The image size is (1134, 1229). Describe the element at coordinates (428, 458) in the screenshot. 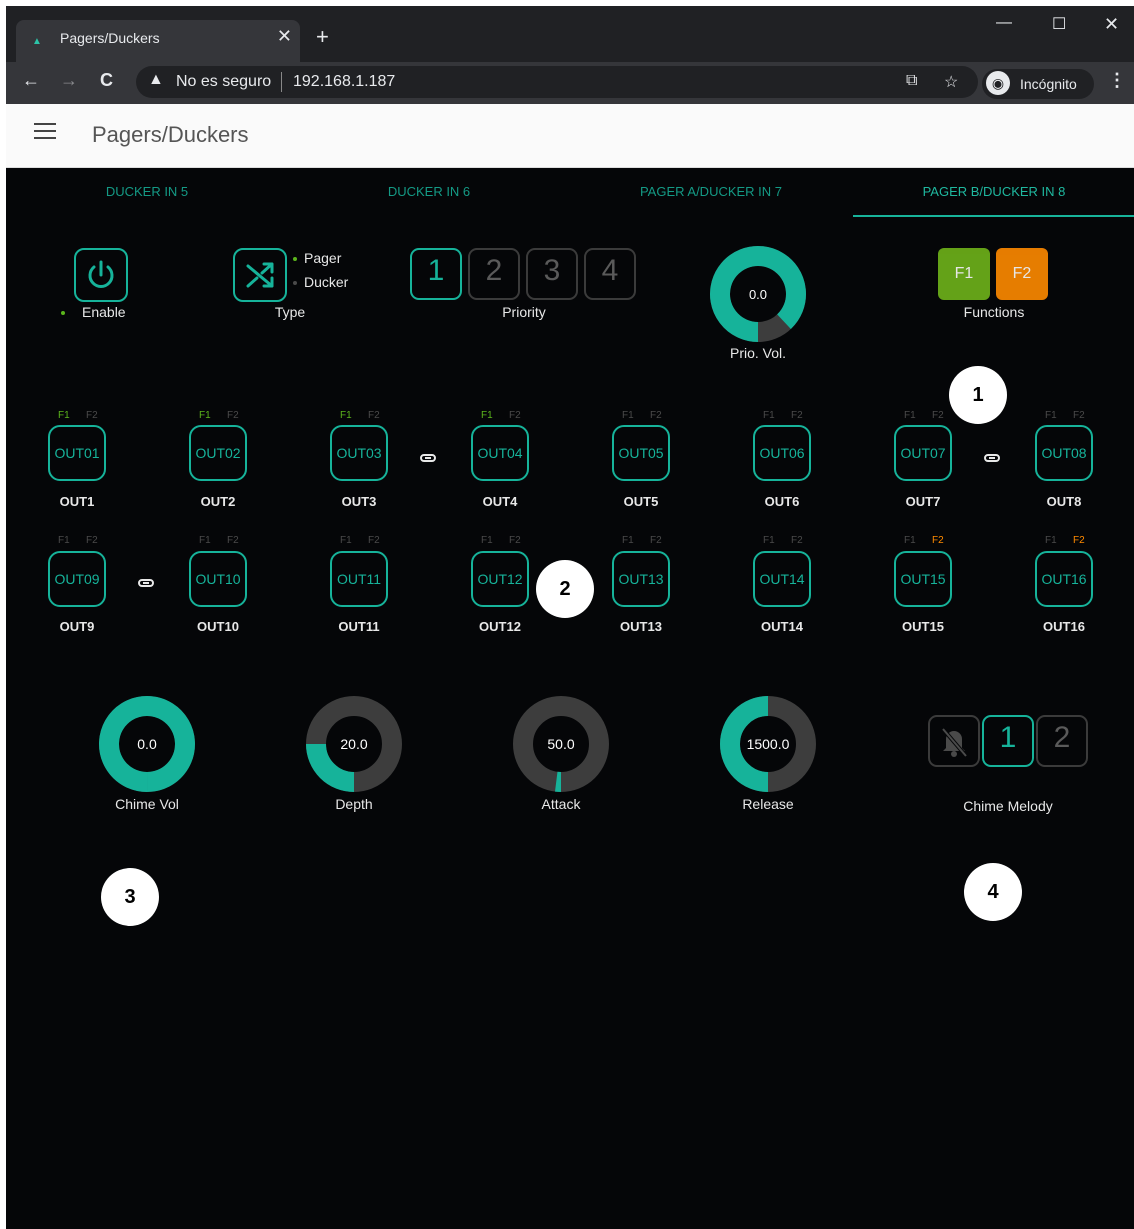

I see `link-out3-out4-icon` at that location.